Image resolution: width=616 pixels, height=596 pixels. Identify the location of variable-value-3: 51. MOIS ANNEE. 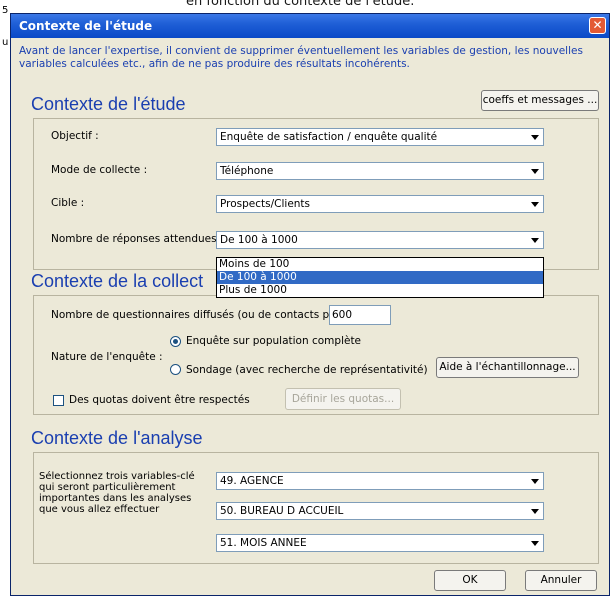
(263, 543).